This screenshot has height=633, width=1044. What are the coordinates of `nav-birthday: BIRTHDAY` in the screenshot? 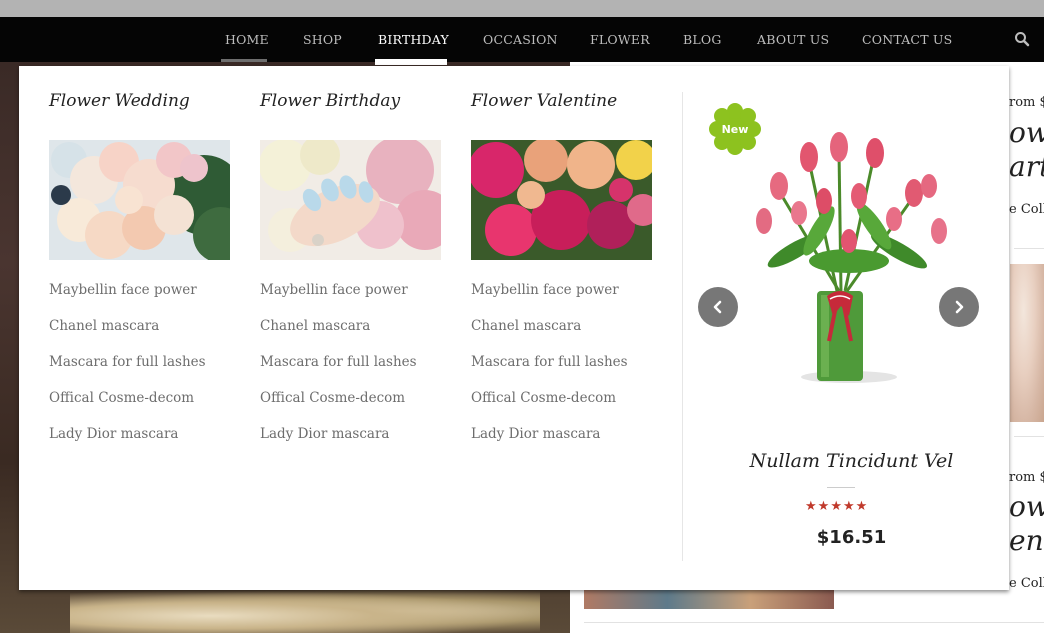 It's located at (413, 39).